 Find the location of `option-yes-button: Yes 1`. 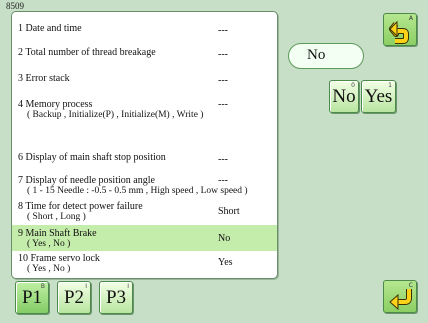

option-yes-button: Yes 1 is located at coordinates (378, 96).